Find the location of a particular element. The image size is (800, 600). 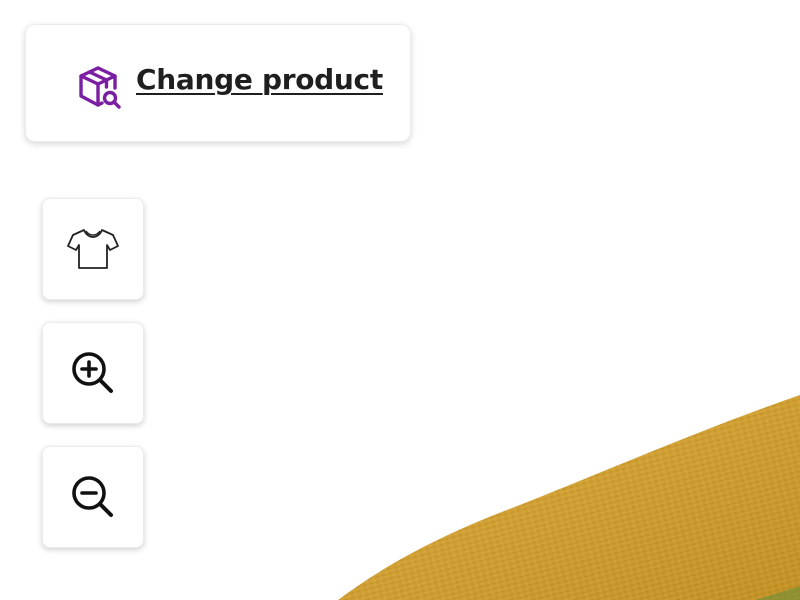

tshirt-icon is located at coordinates (93, 249).